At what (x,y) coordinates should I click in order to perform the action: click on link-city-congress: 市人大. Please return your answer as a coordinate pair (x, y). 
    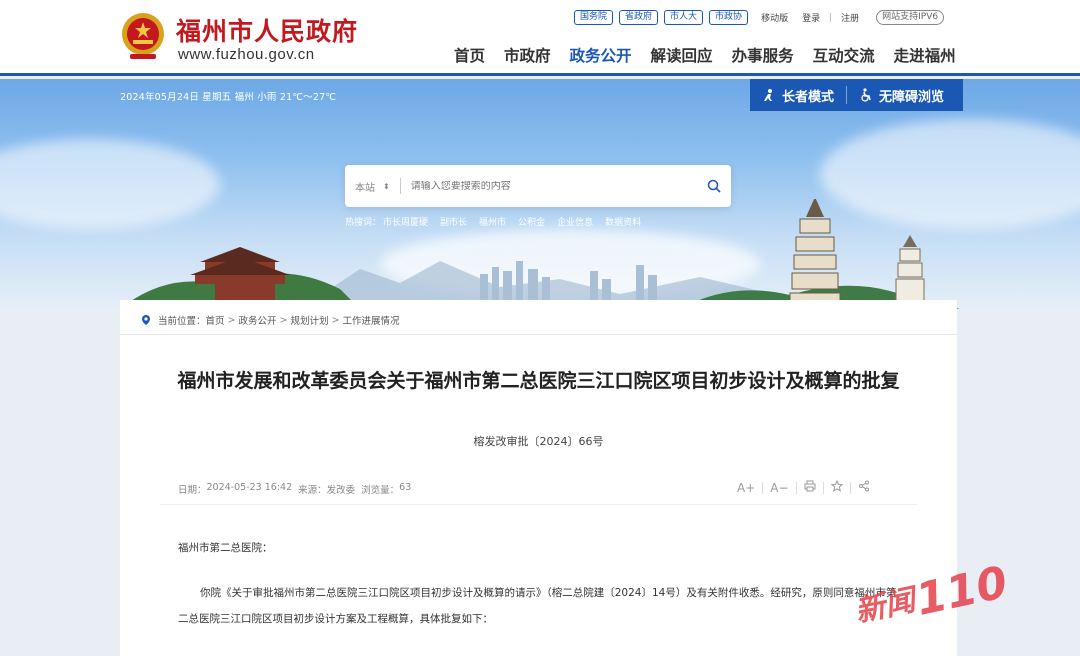
    Looking at the image, I should click on (684, 17).